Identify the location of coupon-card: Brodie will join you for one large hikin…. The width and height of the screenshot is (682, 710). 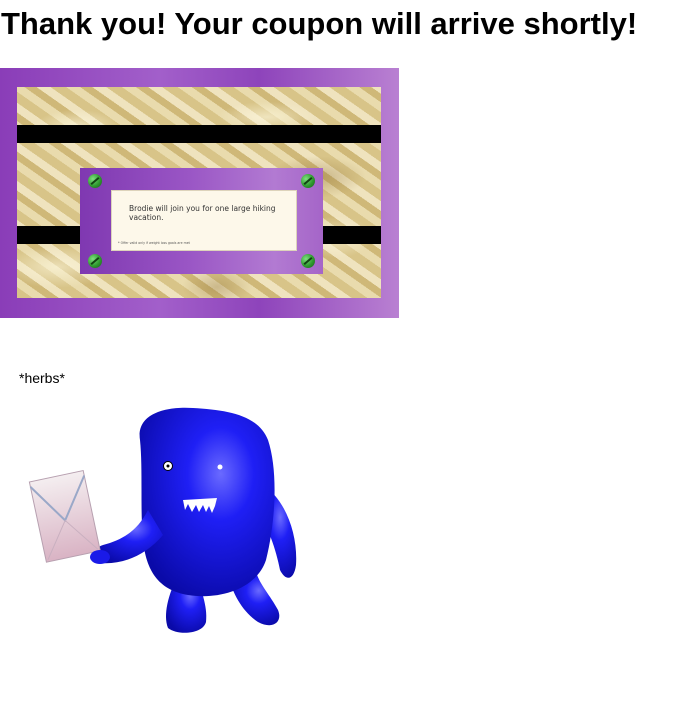
(204, 220).